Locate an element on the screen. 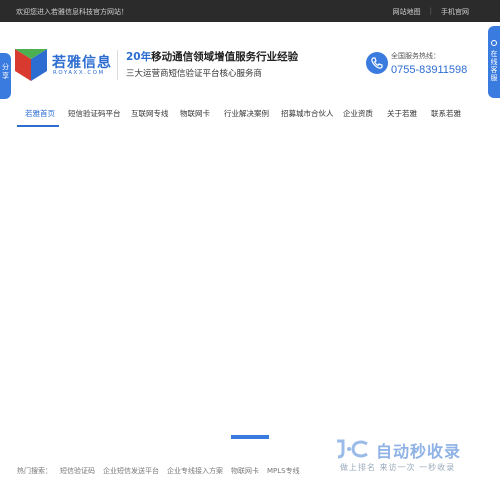 This screenshot has height=500, width=500. slogan-headline: 20年移动通信领域增值服务行业经验 is located at coordinates (212, 56).